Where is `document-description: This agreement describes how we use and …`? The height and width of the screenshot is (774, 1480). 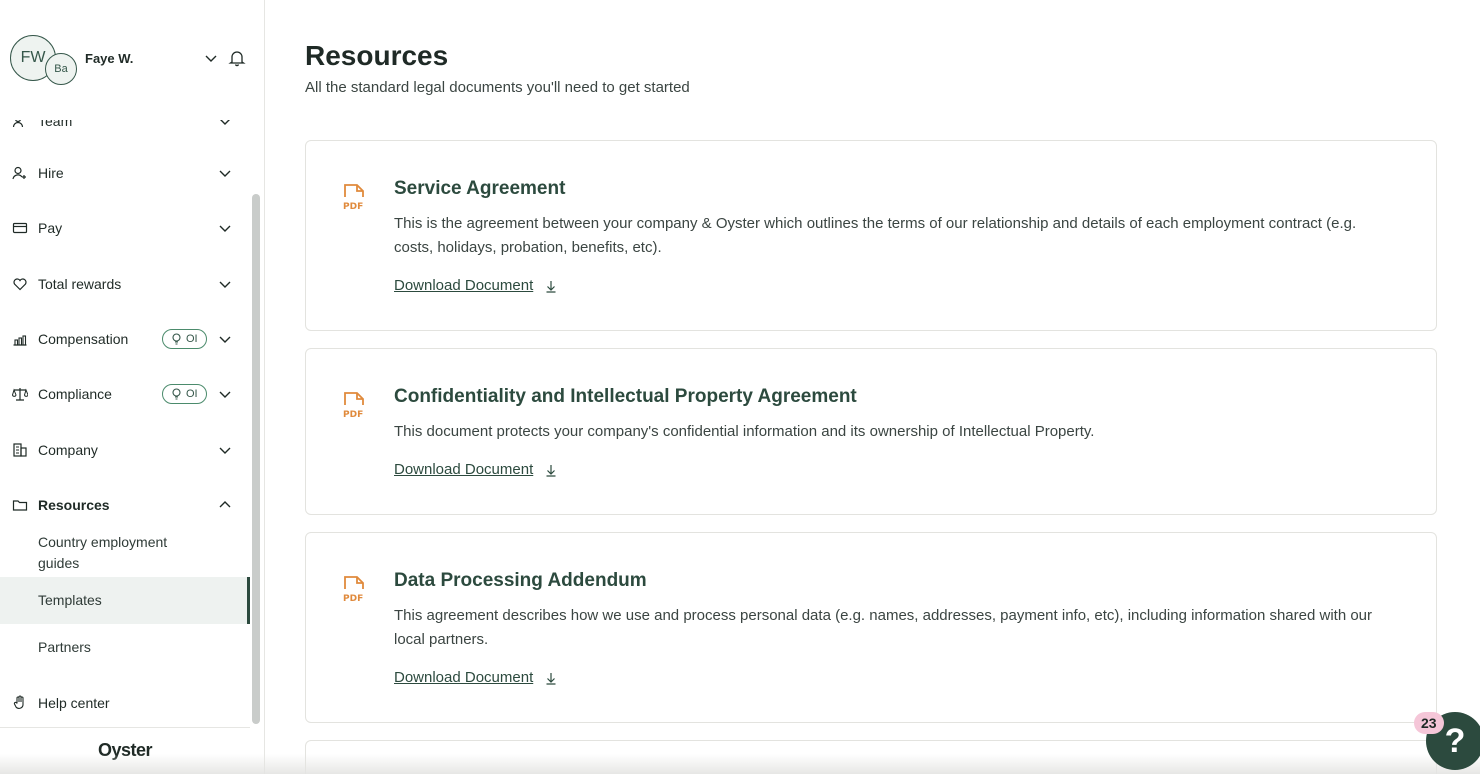 document-description: This agreement describes how we use and … is located at coordinates (883, 627).